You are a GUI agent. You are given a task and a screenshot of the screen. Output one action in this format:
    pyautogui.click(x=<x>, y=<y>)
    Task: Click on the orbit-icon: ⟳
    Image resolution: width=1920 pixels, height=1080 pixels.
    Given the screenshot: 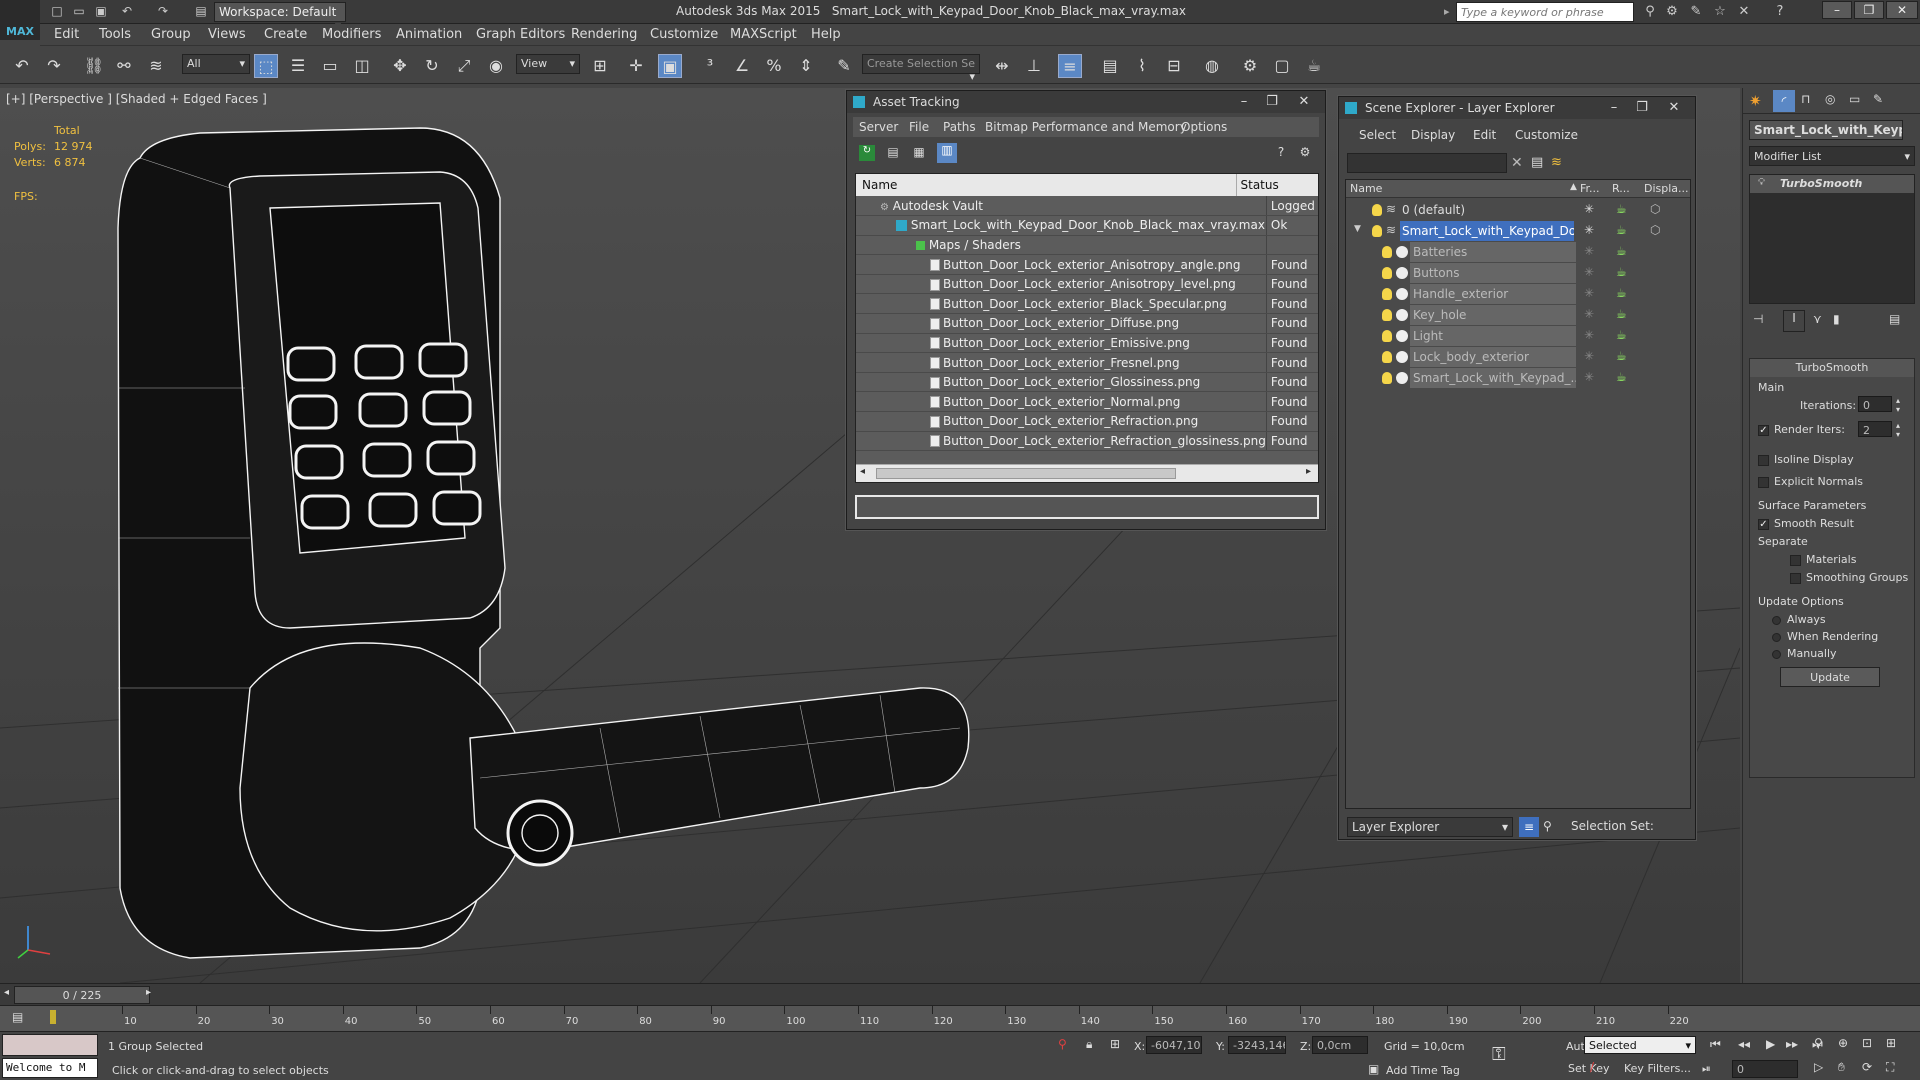 What is the action you would take?
    pyautogui.click(x=1867, y=1067)
    